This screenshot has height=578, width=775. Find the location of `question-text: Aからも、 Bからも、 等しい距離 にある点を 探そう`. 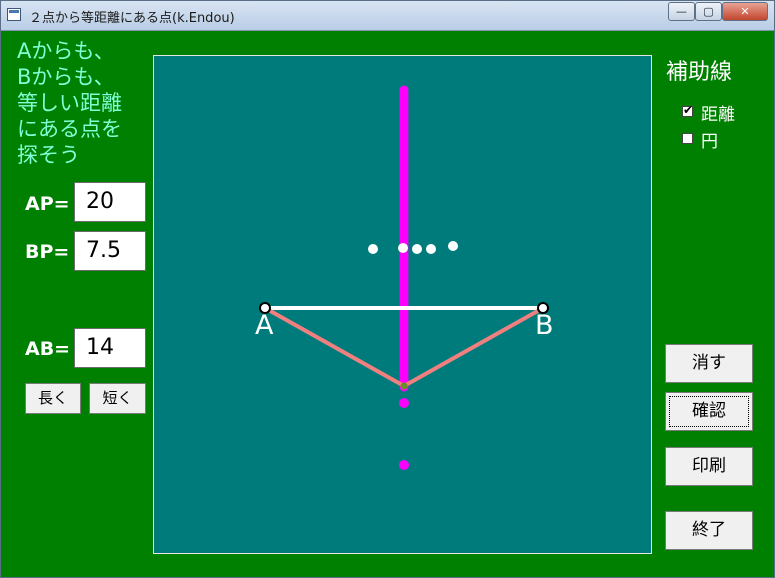

question-text: Aからも、 Bからも、 等しい距離 にある点を 探そう is located at coordinates (87, 103).